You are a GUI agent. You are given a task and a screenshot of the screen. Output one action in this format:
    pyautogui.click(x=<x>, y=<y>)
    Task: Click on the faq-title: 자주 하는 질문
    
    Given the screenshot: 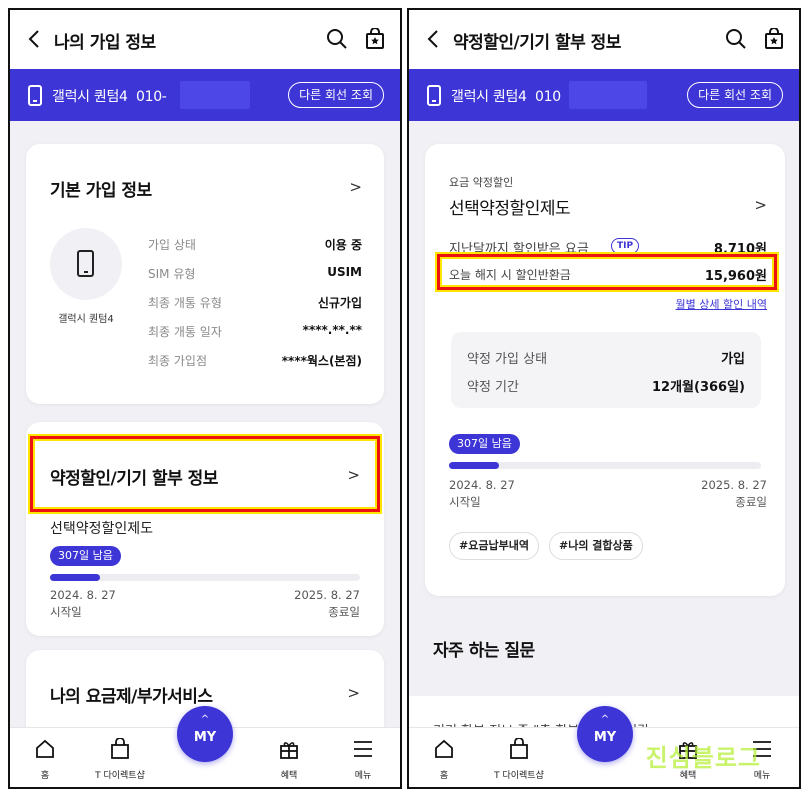 What is the action you would take?
    pyautogui.click(x=484, y=651)
    